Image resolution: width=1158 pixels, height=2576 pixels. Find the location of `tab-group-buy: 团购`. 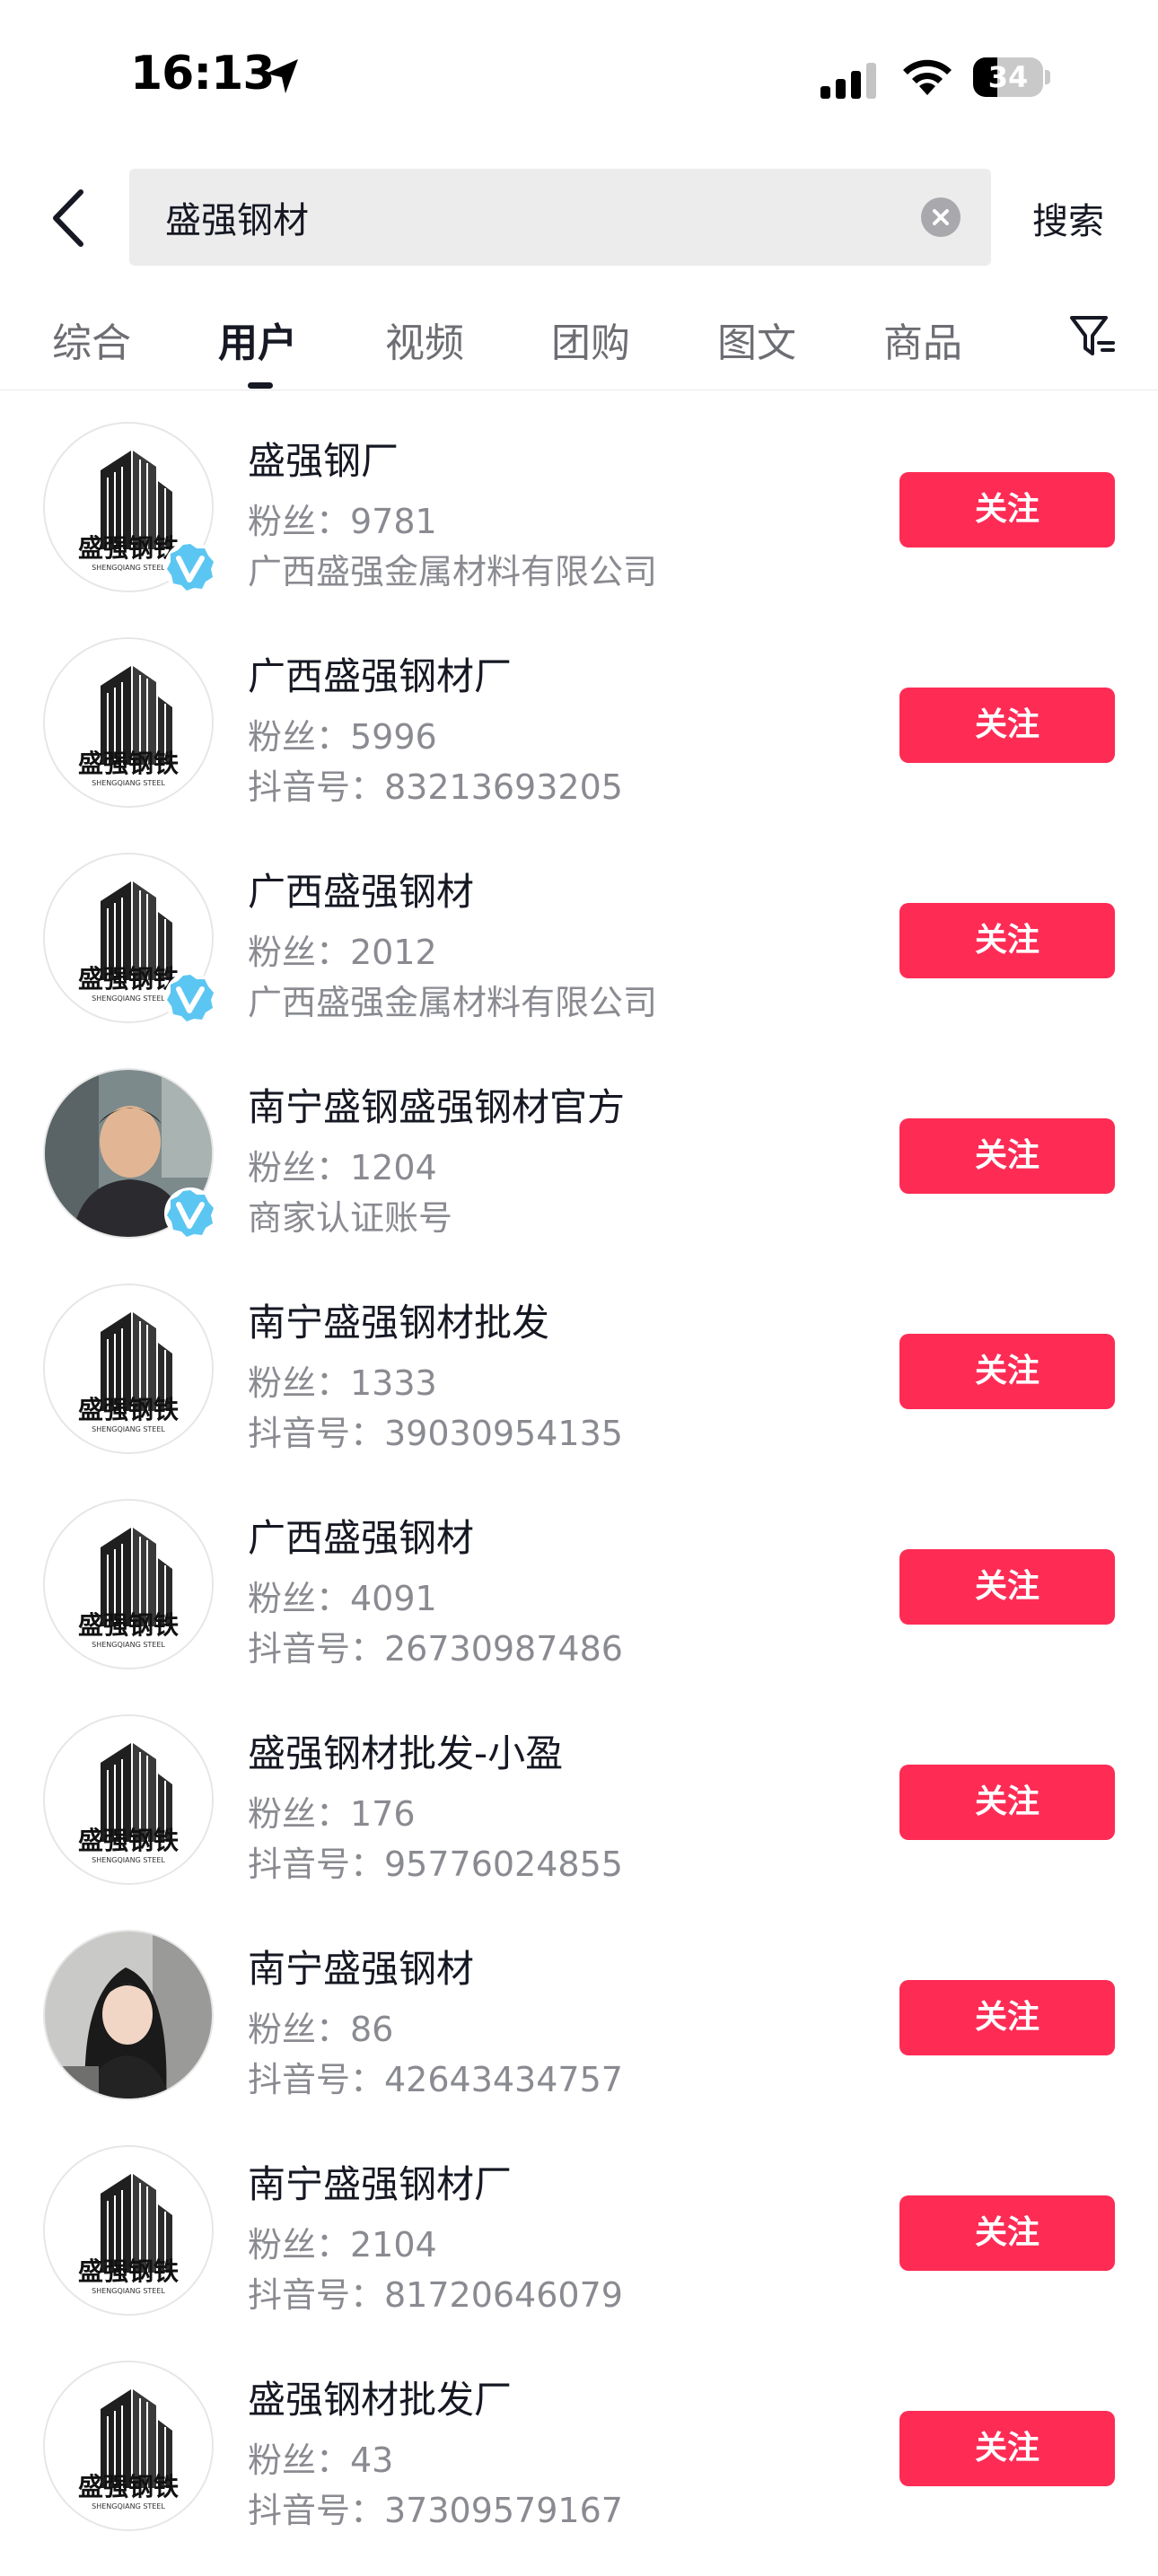

tab-group-buy: 团购 is located at coordinates (590, 339).